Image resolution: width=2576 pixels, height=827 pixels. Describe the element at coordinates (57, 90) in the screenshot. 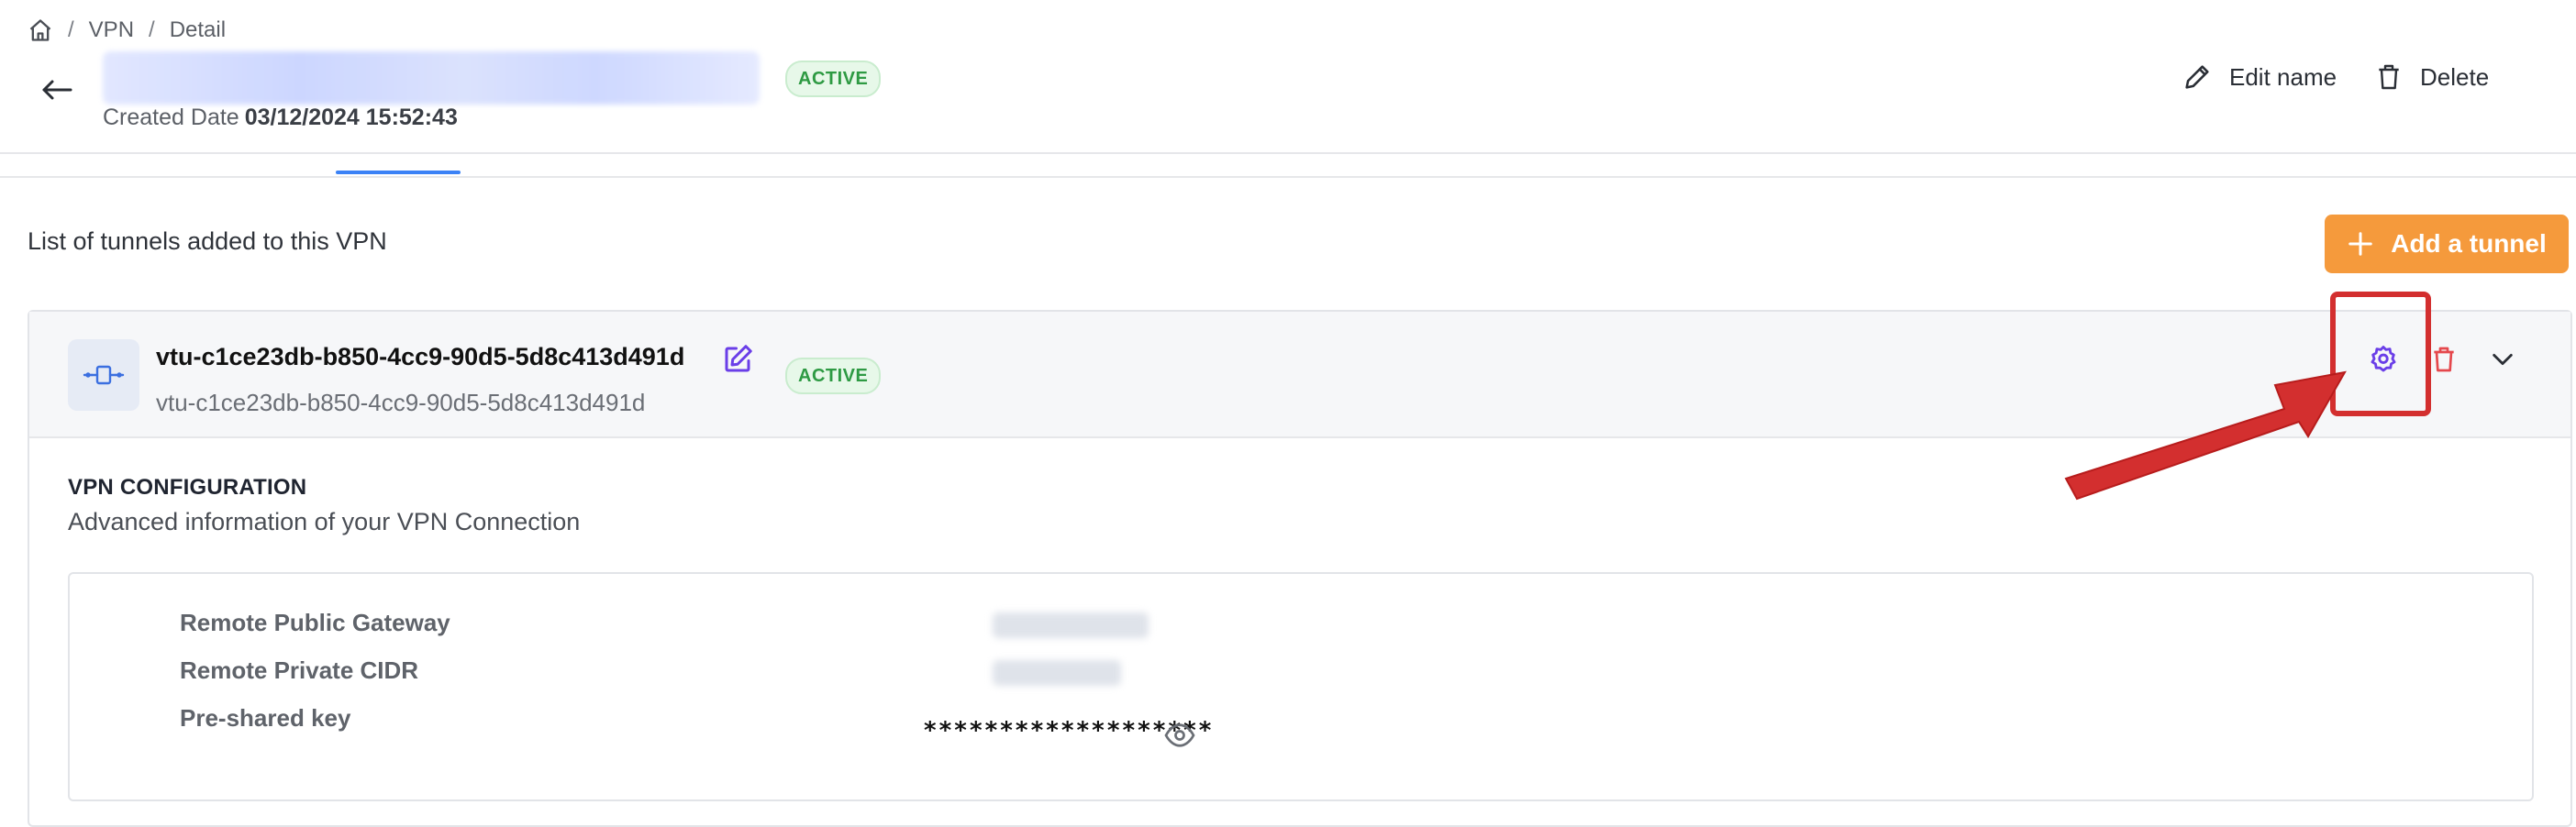

I see `back-arrow-icon` at that location.